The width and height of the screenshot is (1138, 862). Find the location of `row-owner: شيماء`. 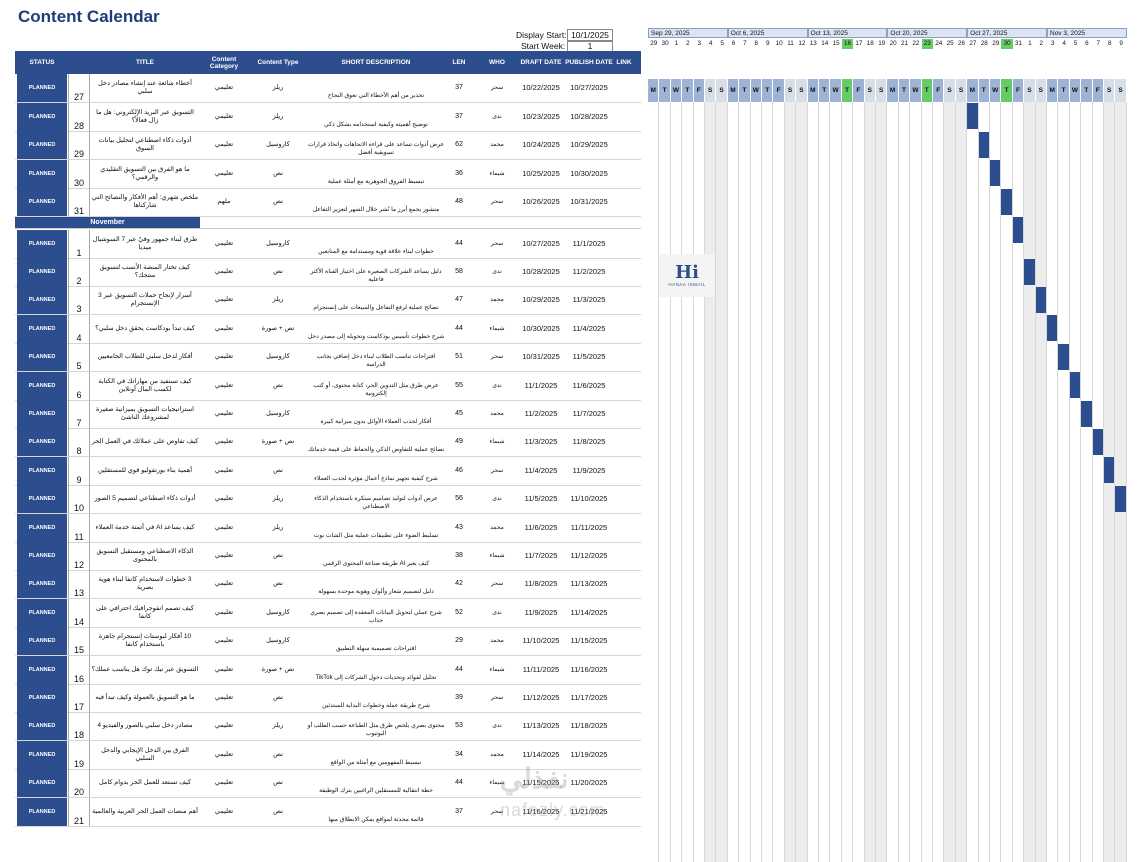

row-owner: شيماء is located at coordinates (497, 442).